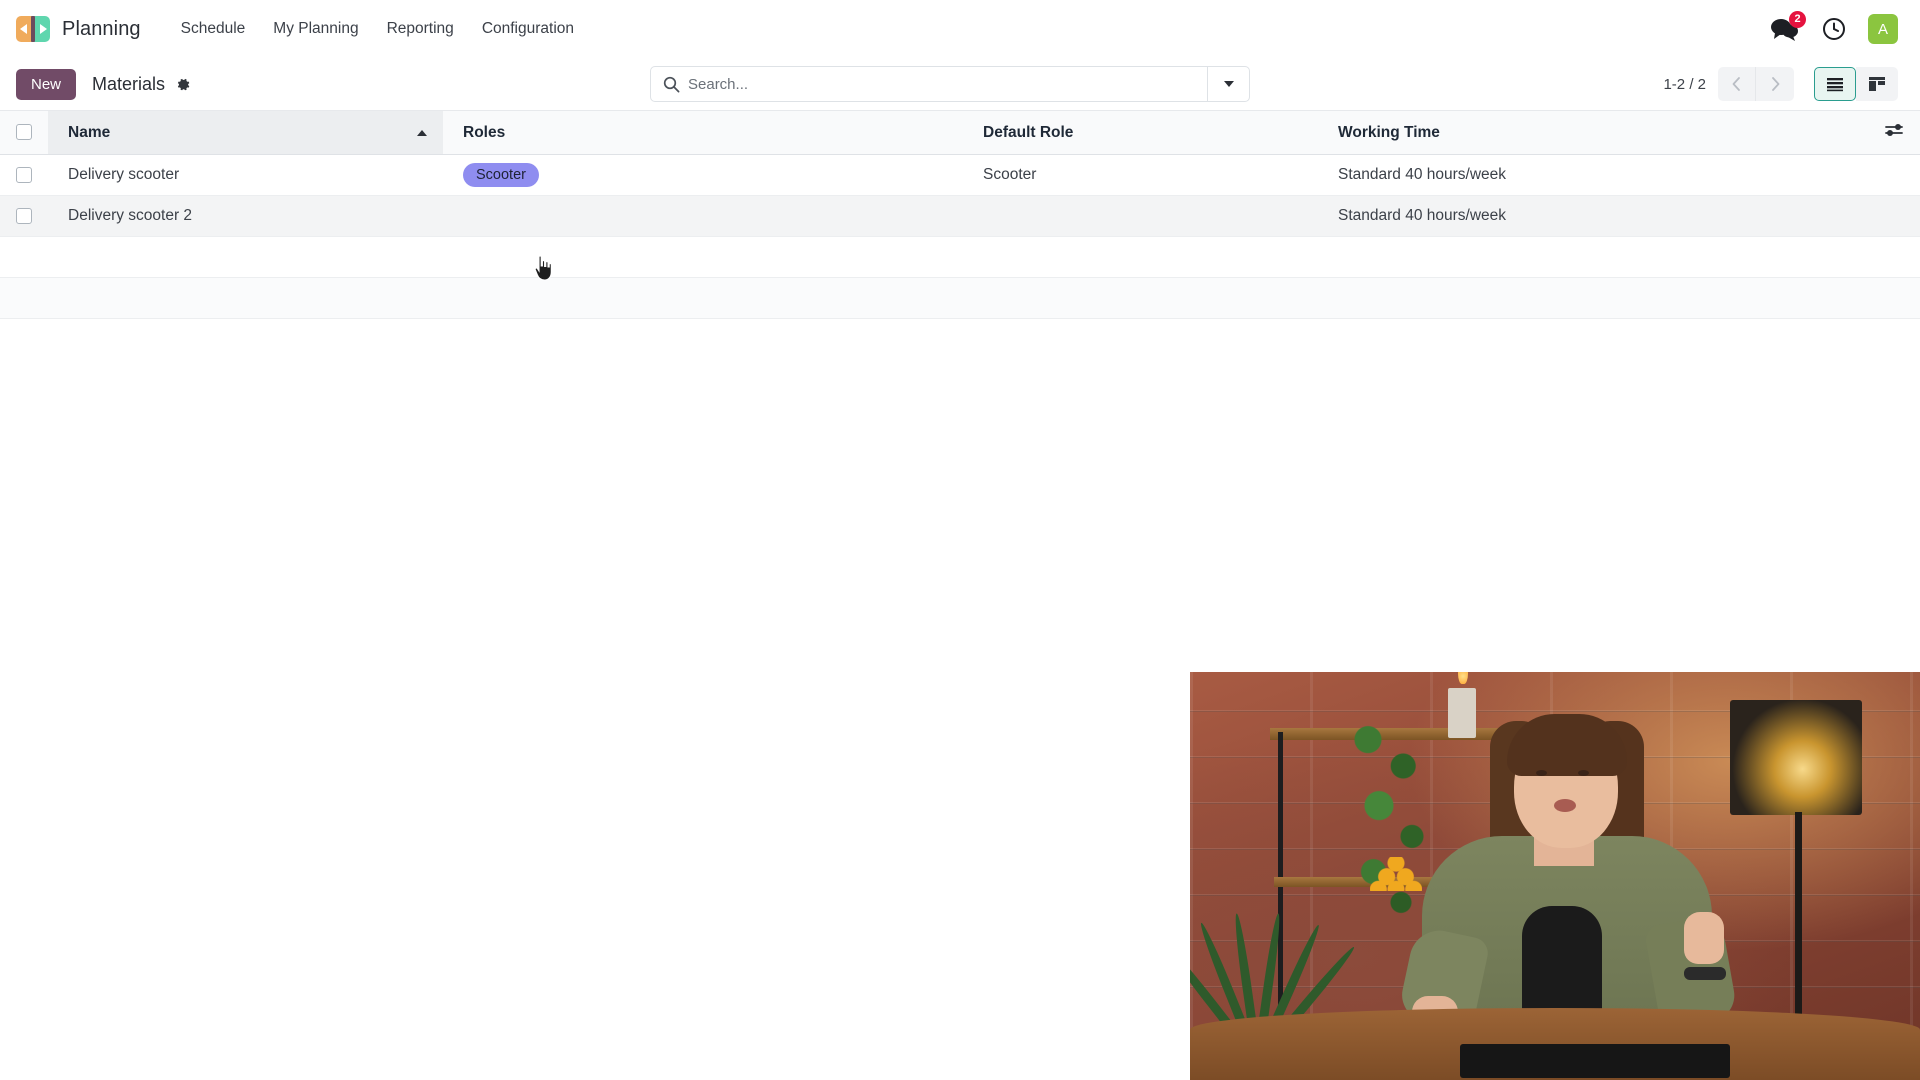 The image size is (1920, 1080). Describe the element at coordinates (703, 132) in the screenshot. I see `column-header-roles: Roles` at that location.